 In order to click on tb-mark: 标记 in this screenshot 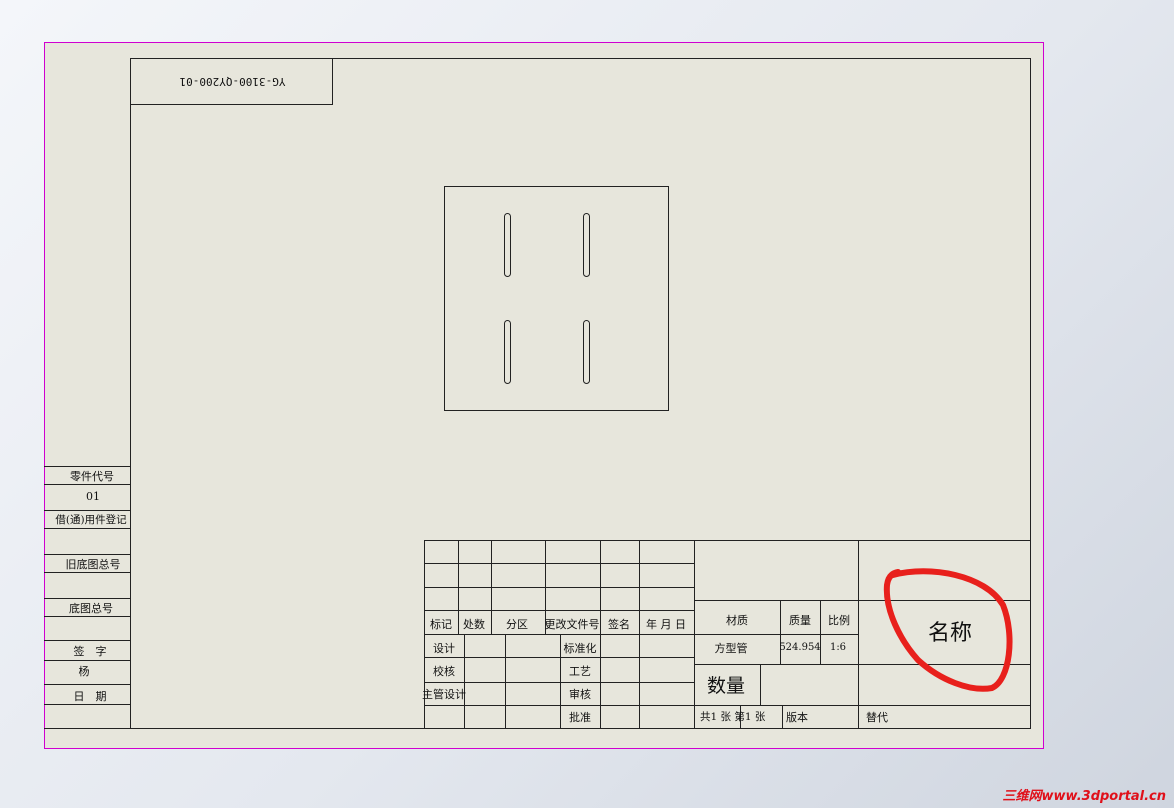, I will do `click(441, 624)`.